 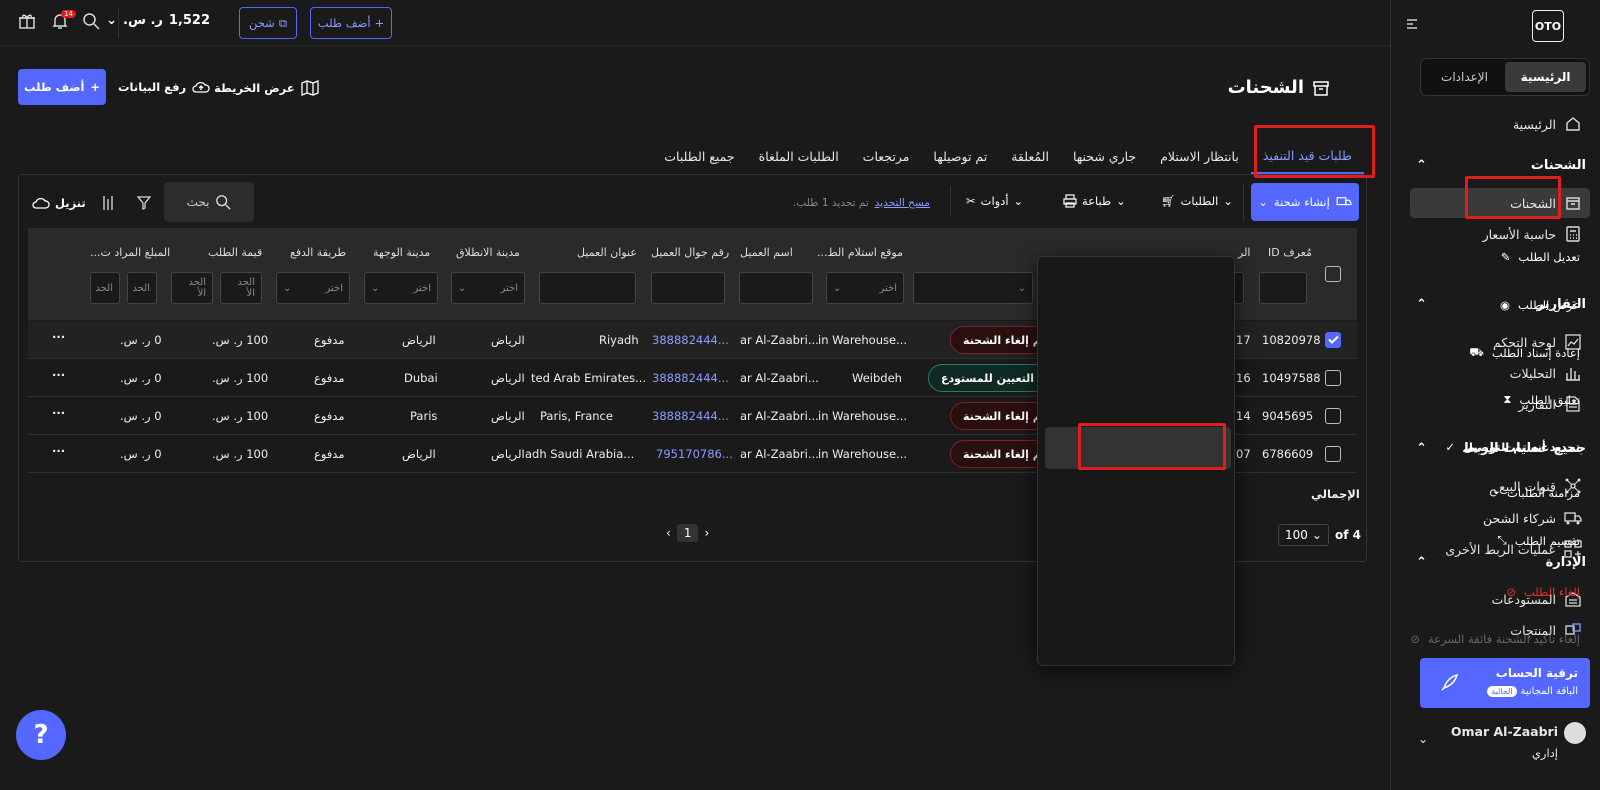 I want to click on tab-returns: مرتجعات, so click(x=886, y=156).